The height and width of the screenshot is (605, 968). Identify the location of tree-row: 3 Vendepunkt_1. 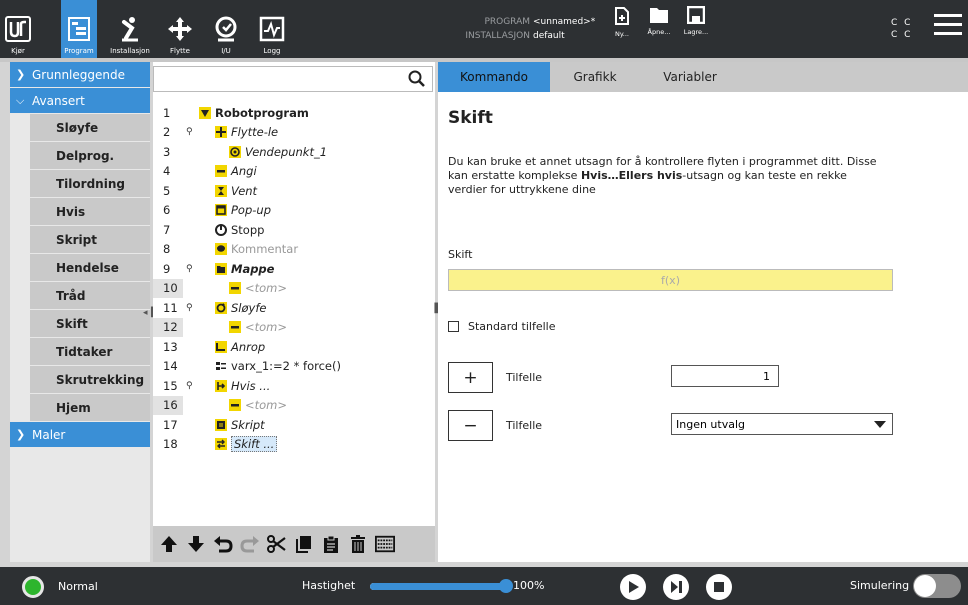
(294, 151).